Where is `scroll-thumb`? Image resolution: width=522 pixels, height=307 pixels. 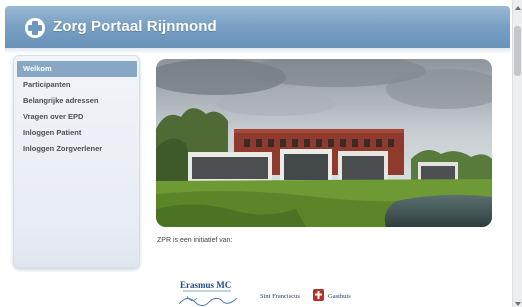 scroll-thumb is located at coordinates (517, 51).